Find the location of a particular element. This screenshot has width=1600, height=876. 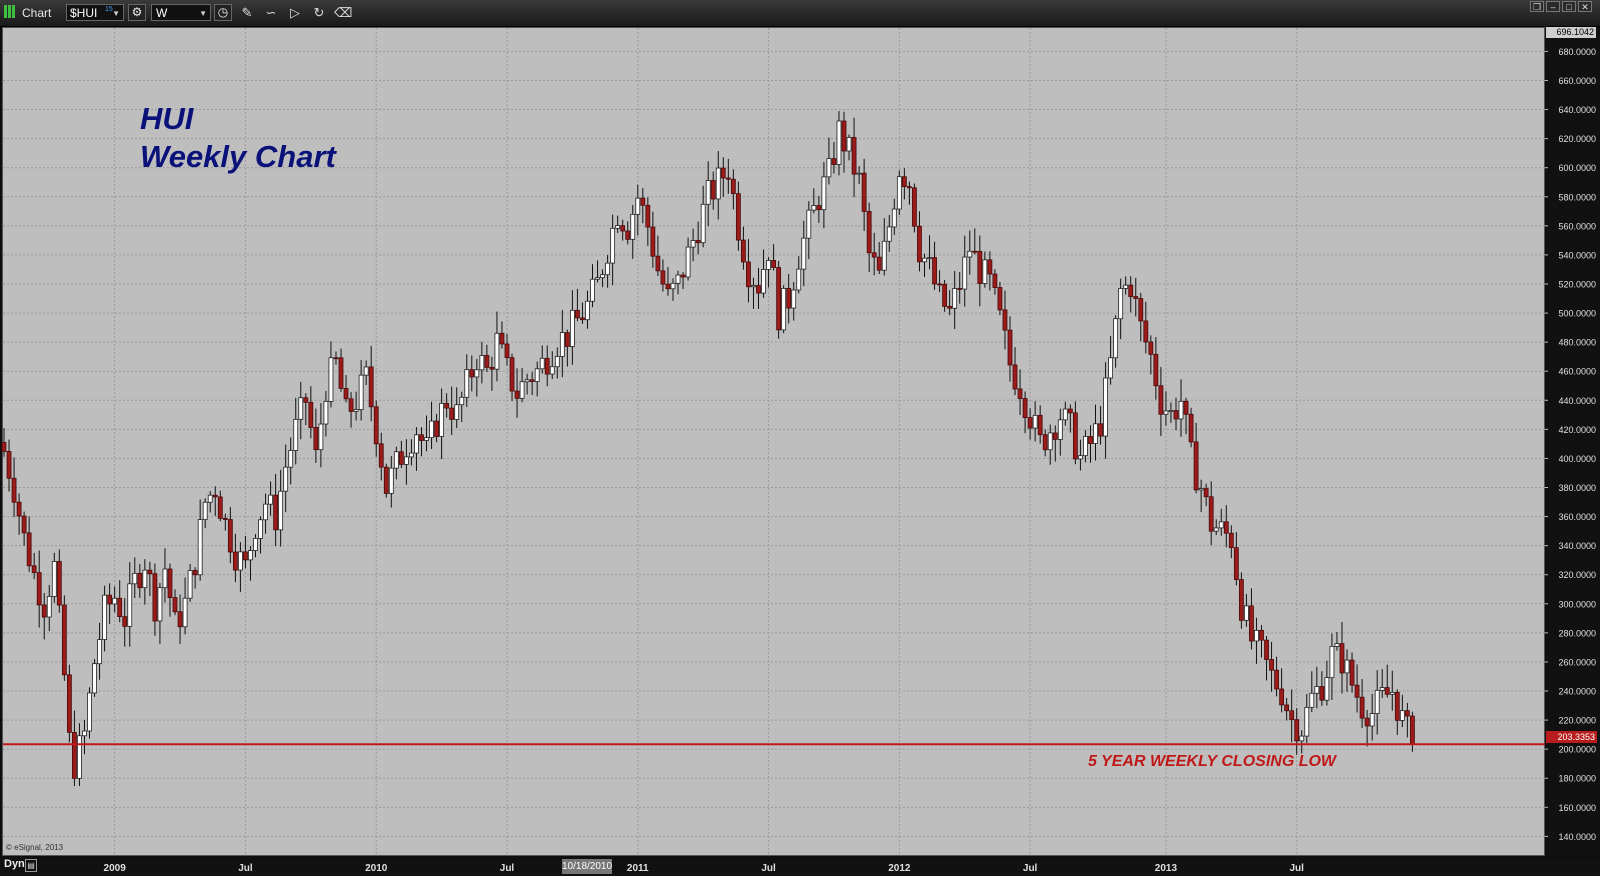

y-tick-label: 560.0000 is located at coordinates (1577, 226).